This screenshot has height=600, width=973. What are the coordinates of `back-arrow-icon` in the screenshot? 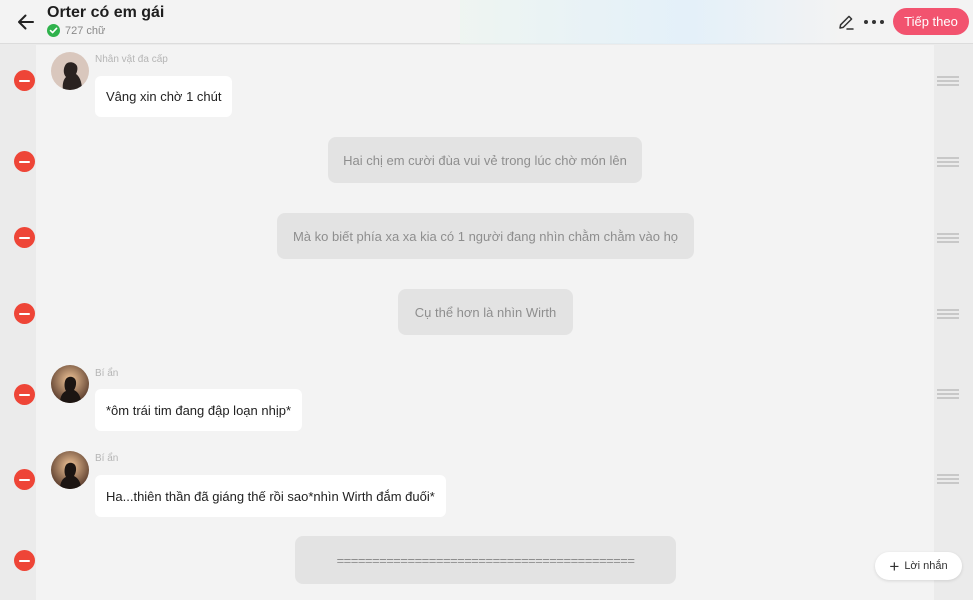 It's located at (26, 22).